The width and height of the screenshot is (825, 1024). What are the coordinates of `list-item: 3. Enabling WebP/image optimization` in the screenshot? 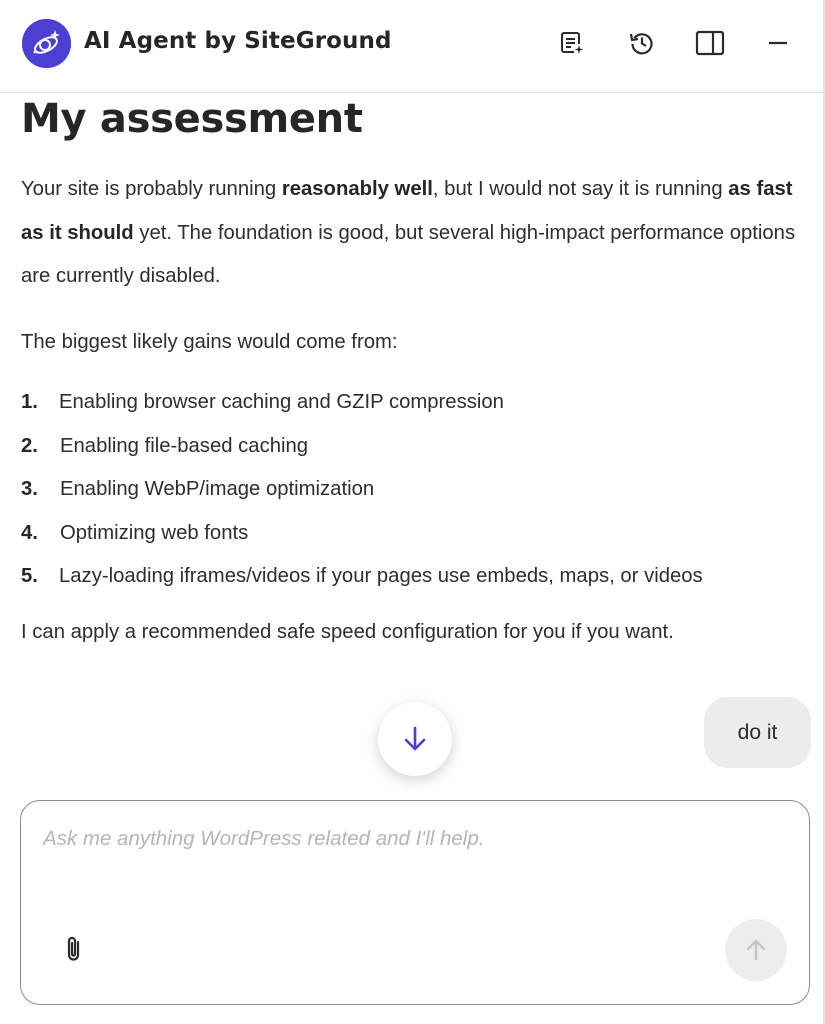 It's located at (198, 489).